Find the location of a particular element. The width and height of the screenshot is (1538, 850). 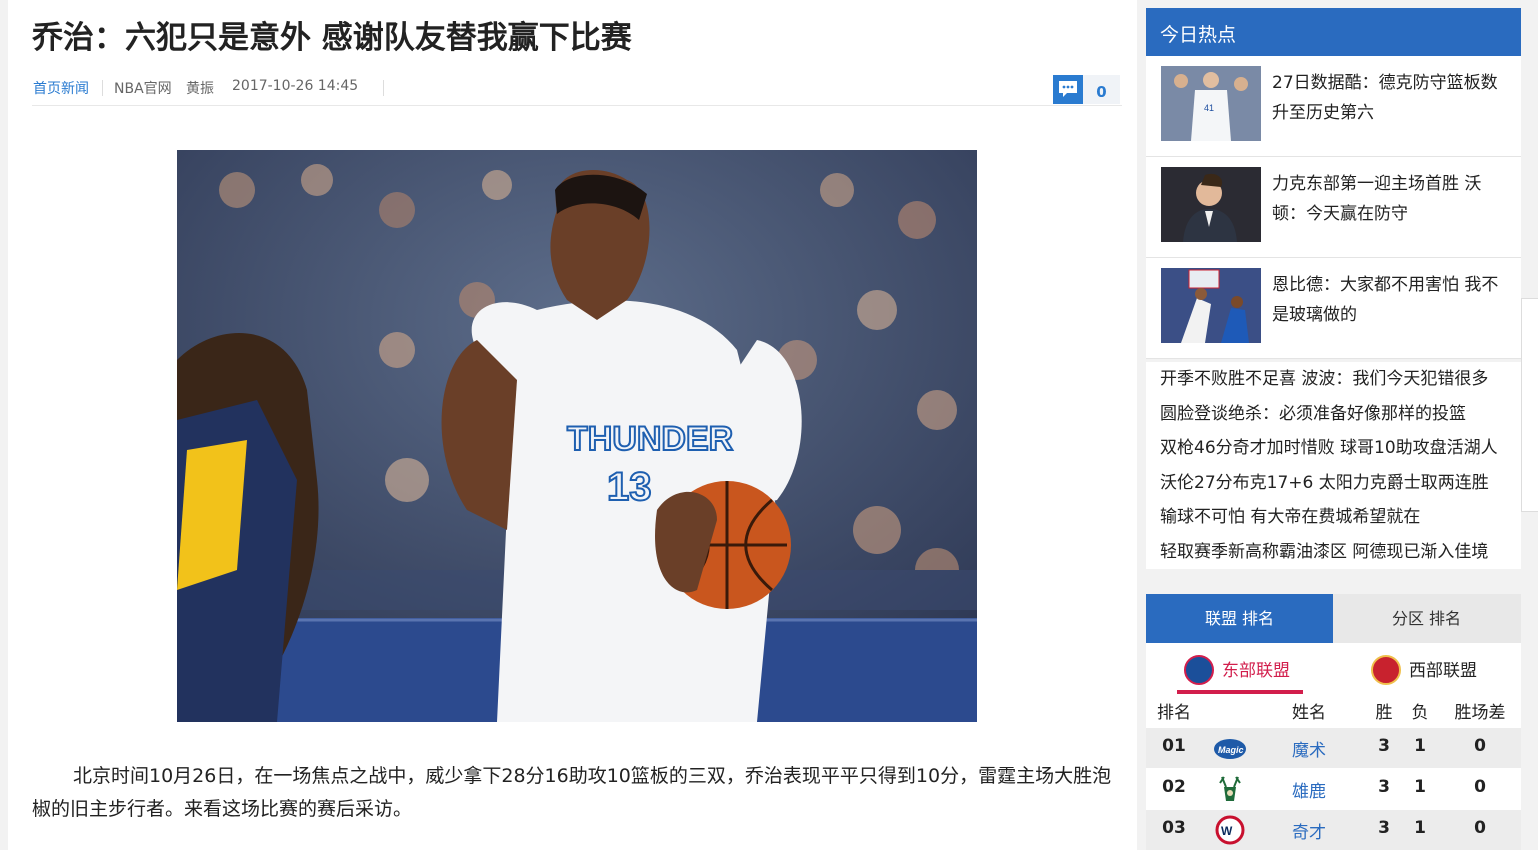

col-name: 姓名 is located at coordinates (1309, 713).